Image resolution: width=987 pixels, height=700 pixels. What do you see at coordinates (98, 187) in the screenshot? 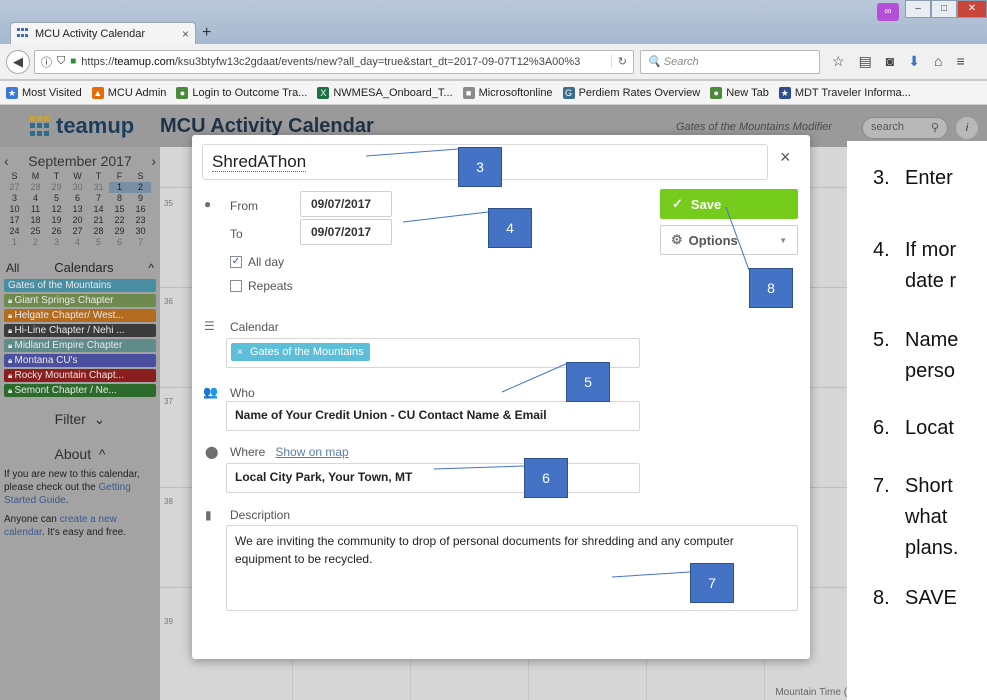
I see `mini-calendar-day: 31` at bounding box center [98, 187].